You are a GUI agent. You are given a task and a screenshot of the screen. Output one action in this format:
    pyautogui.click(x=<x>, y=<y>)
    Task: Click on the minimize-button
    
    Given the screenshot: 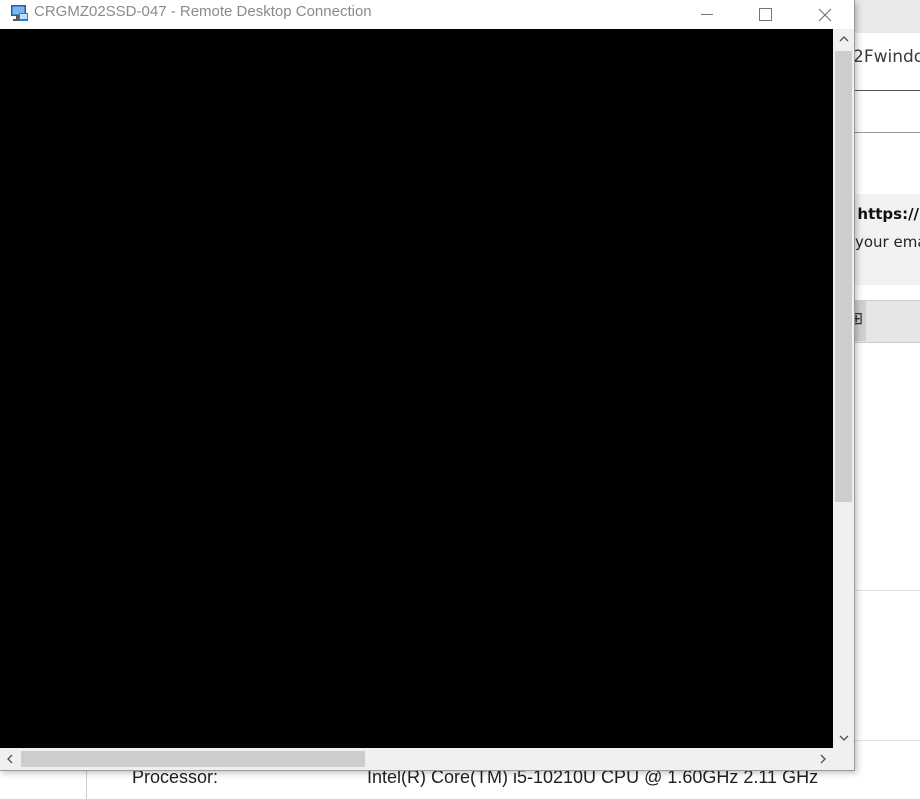 What is the action you would take?
    pyautogui.click(x=707, y=14)
    